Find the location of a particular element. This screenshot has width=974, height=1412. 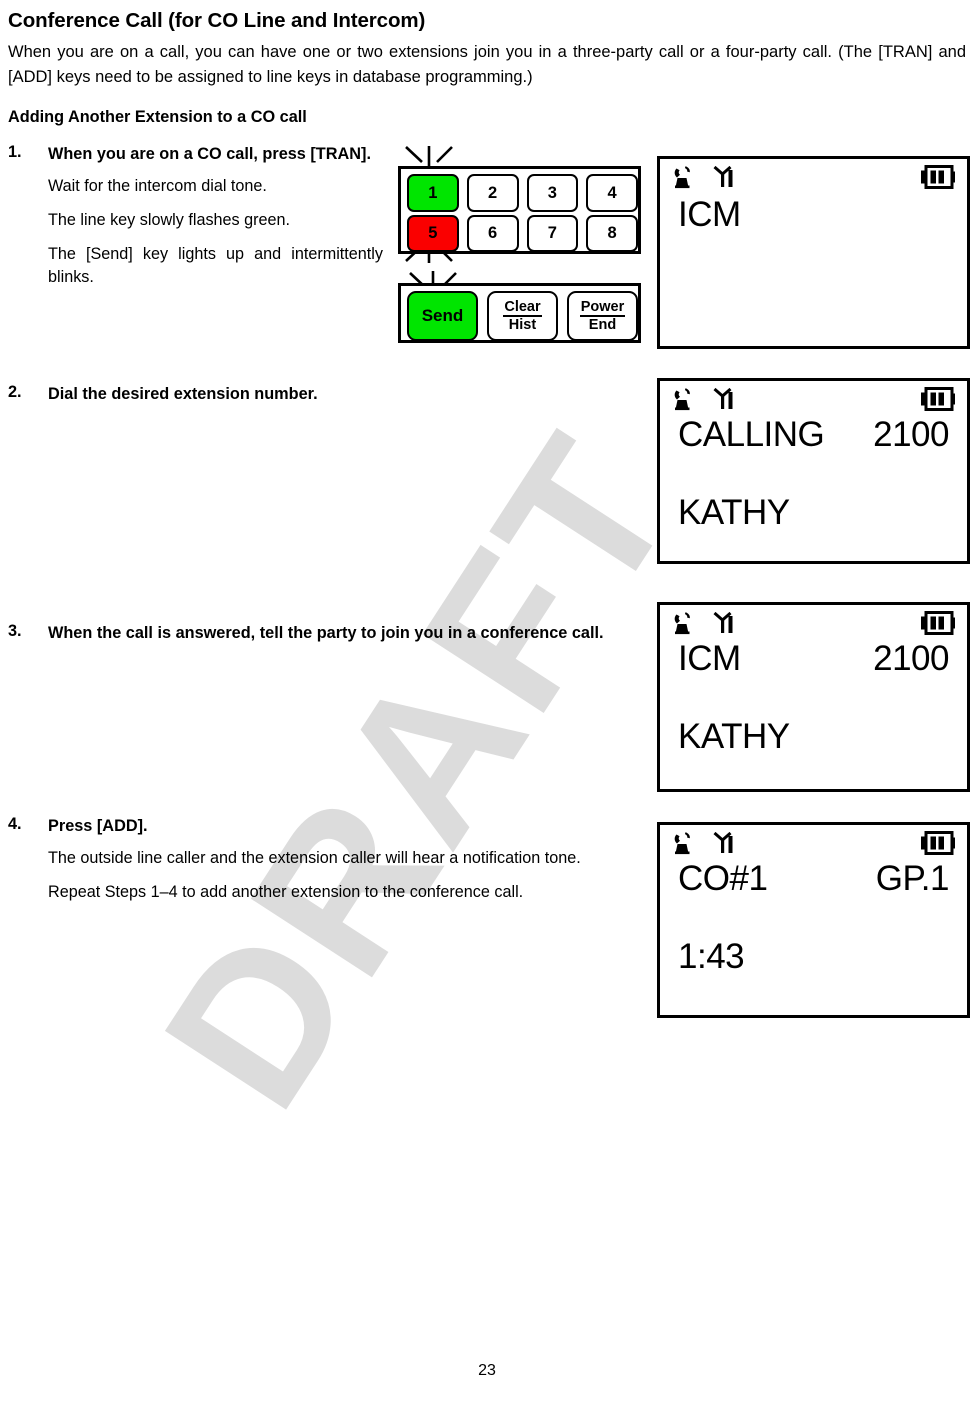

power-key-label: Power is located at coordinates (602, 308).